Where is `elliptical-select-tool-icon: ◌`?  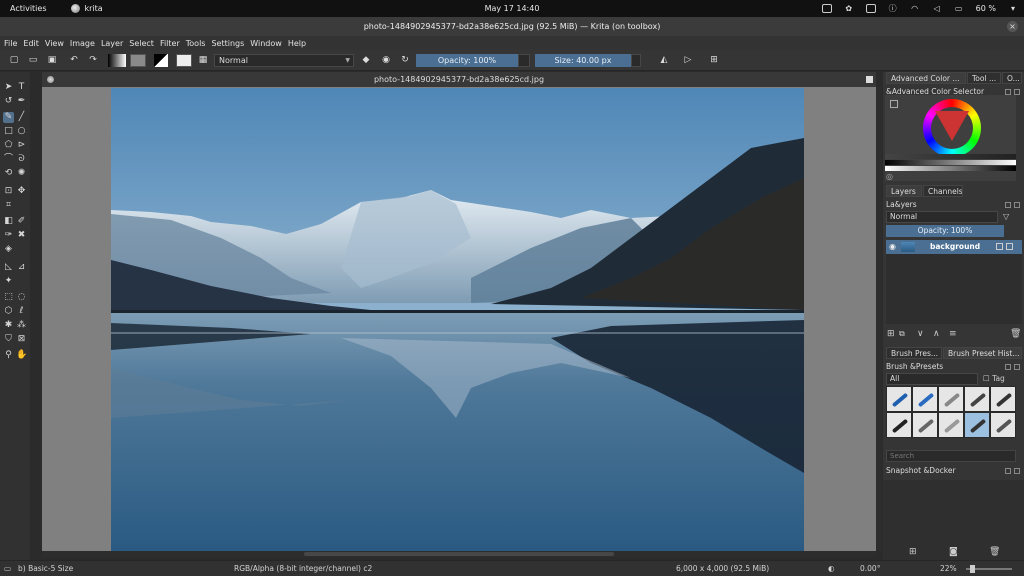
elliptical-select-tool-icon: ◌ is located at coordinates (21, 297).